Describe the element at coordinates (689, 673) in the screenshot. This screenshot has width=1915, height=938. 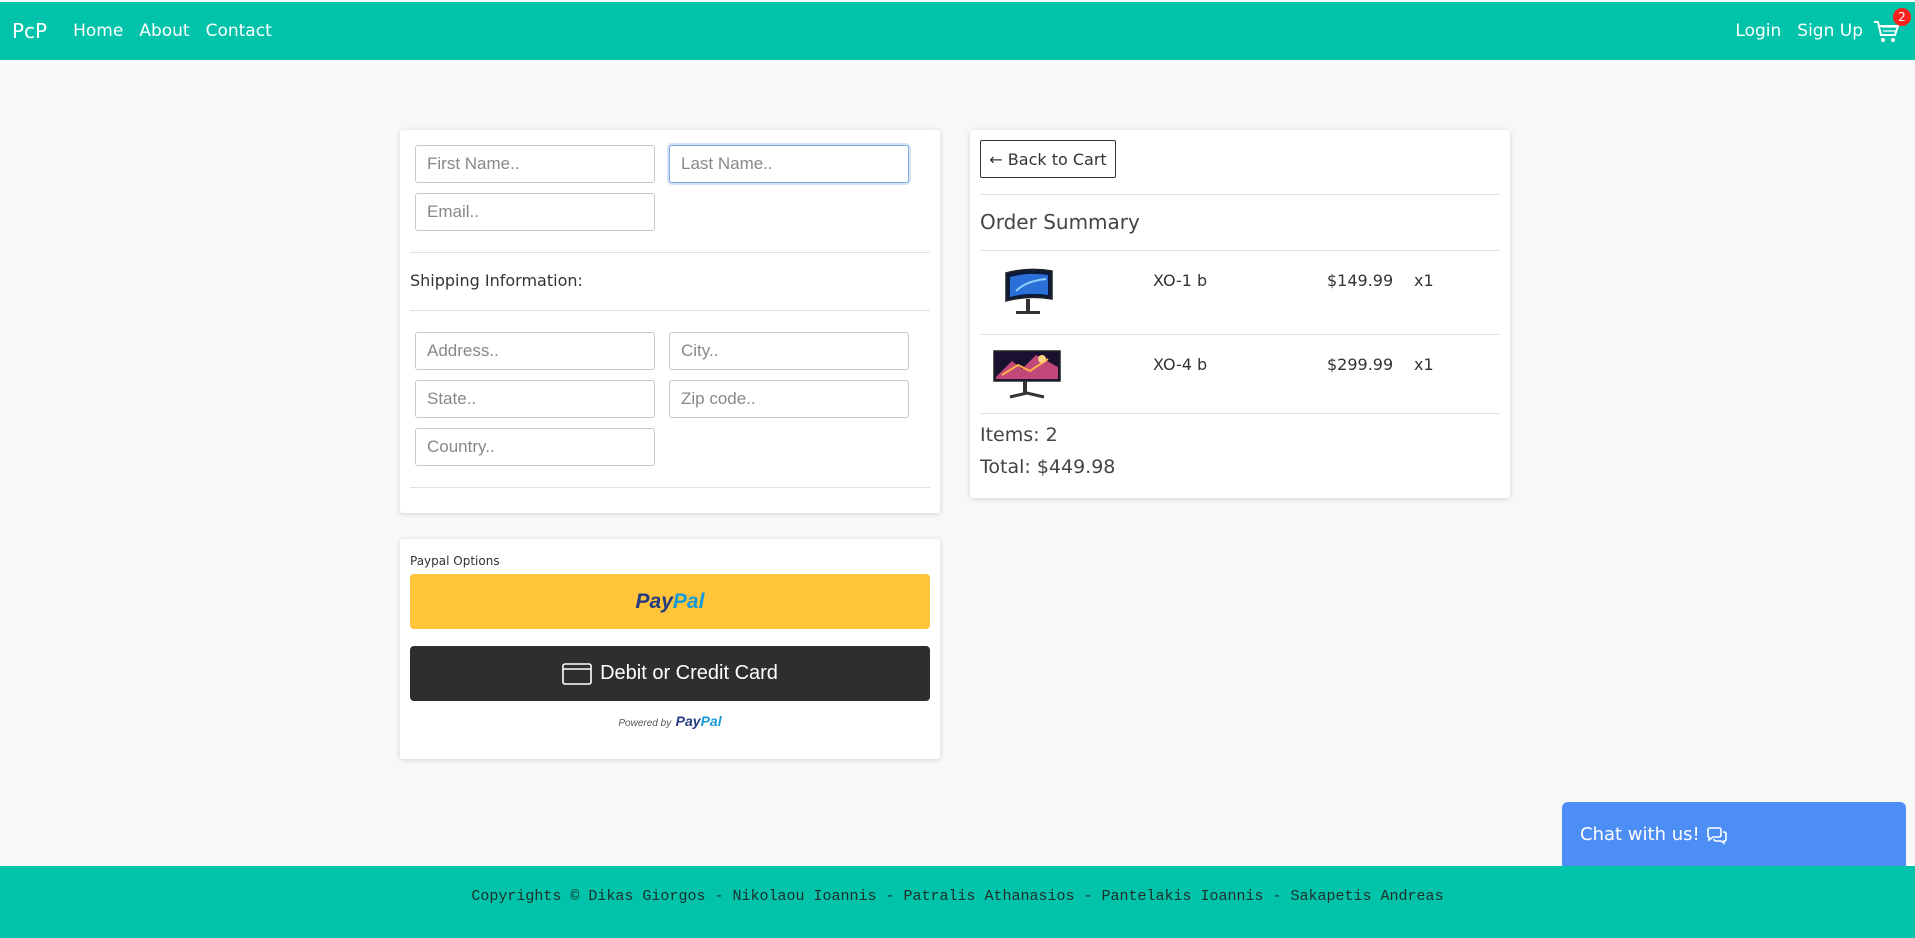
I see `card-button-label: Debit or Credit Card` at that location.